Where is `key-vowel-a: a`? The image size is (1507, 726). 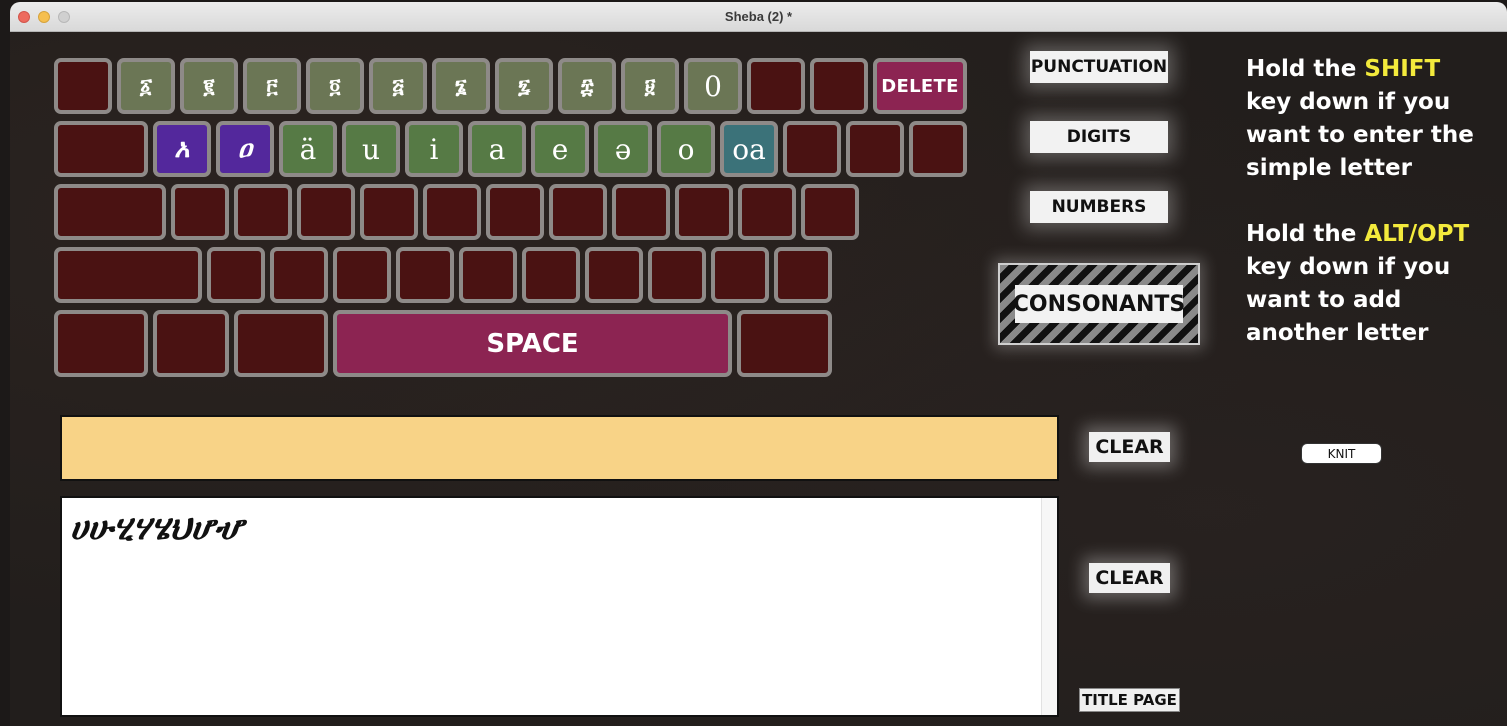
key-vowel-a: a is located at coordinates (497, 149).